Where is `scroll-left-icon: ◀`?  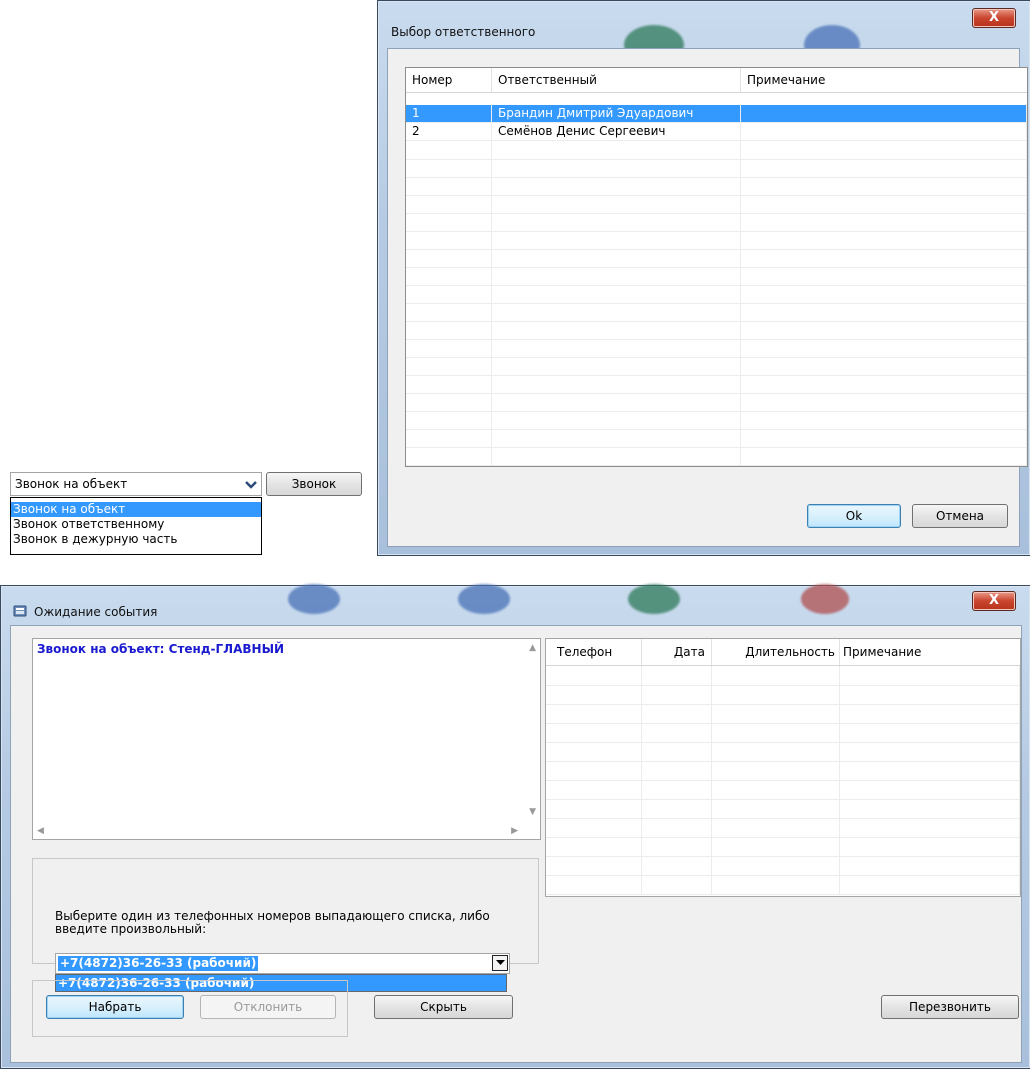
scroll-left-icon: ◀ is located at coordinates (40, 831).